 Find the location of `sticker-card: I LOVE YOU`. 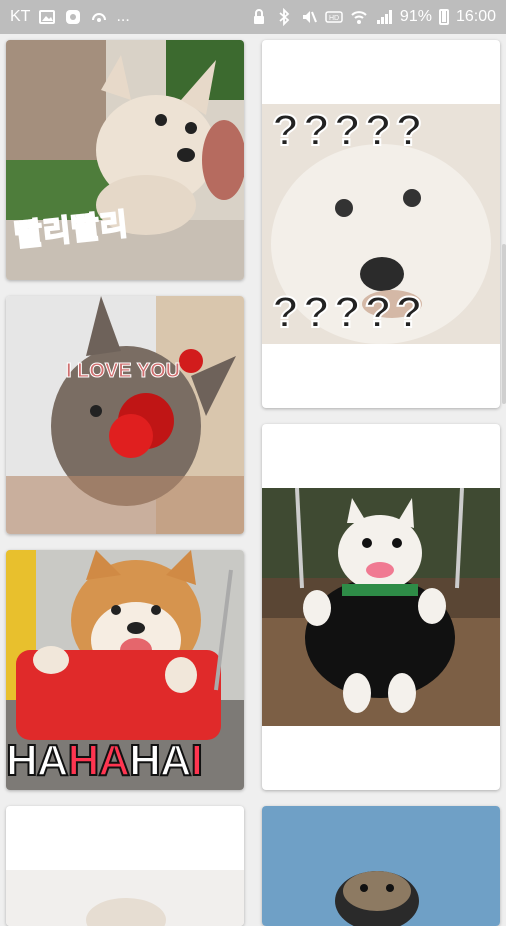

sticker-card: I LOVE YOU is located at coordinates (125, 415).